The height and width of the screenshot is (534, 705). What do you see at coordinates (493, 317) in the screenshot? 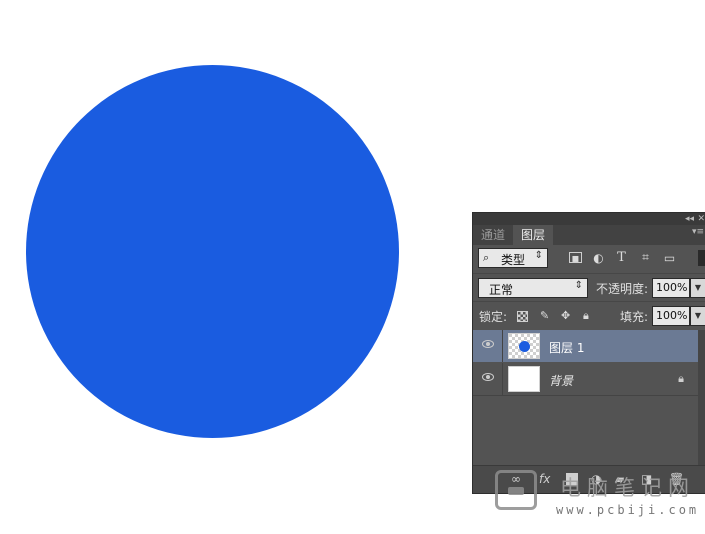
I see `lock-label: 锁定:` at bounding box center [493, 317].